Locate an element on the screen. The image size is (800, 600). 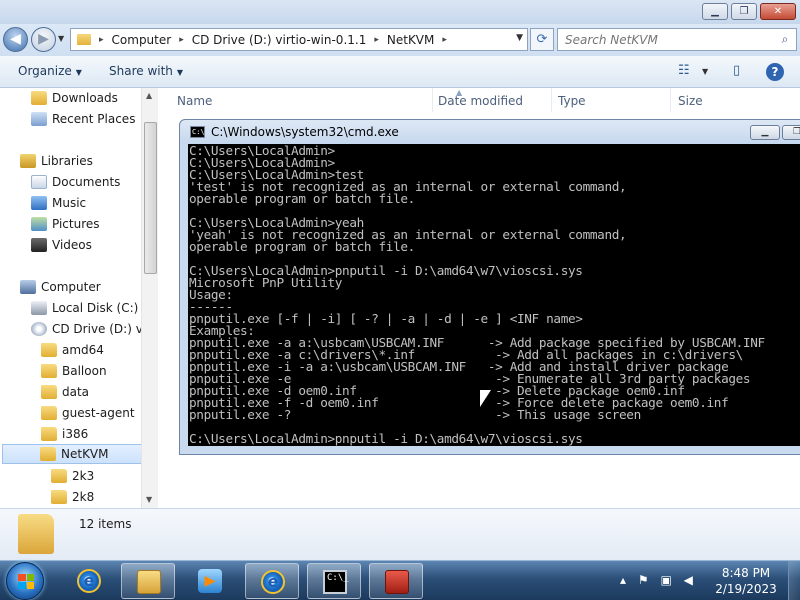
share-with-button: Share with ▼ is located at coordinates (146, 71).